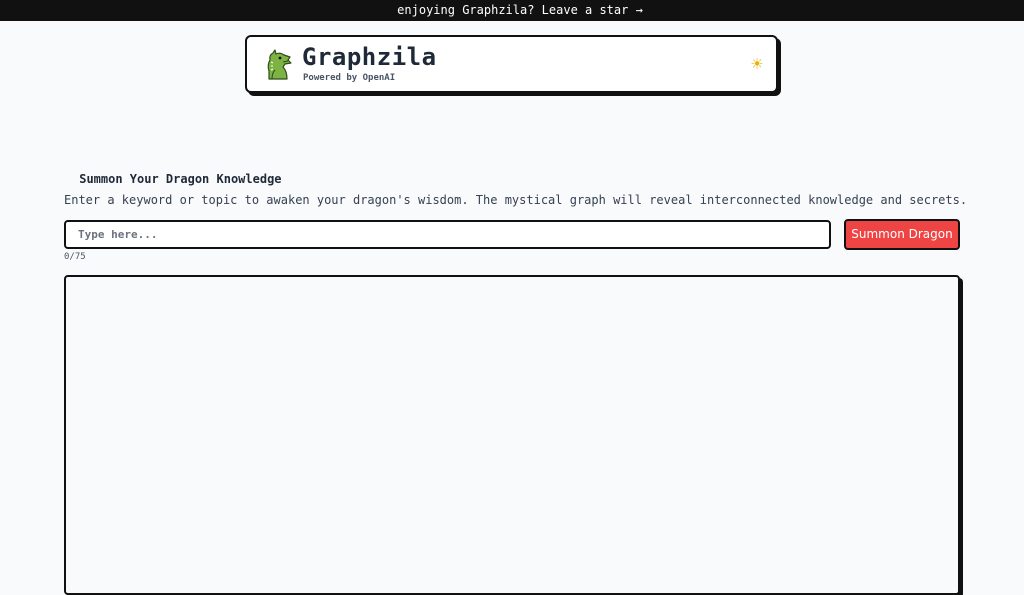 Image resolution: width=1024 pixels, height=595 pixels. I want to click on keyword-input, so click(447, 234).